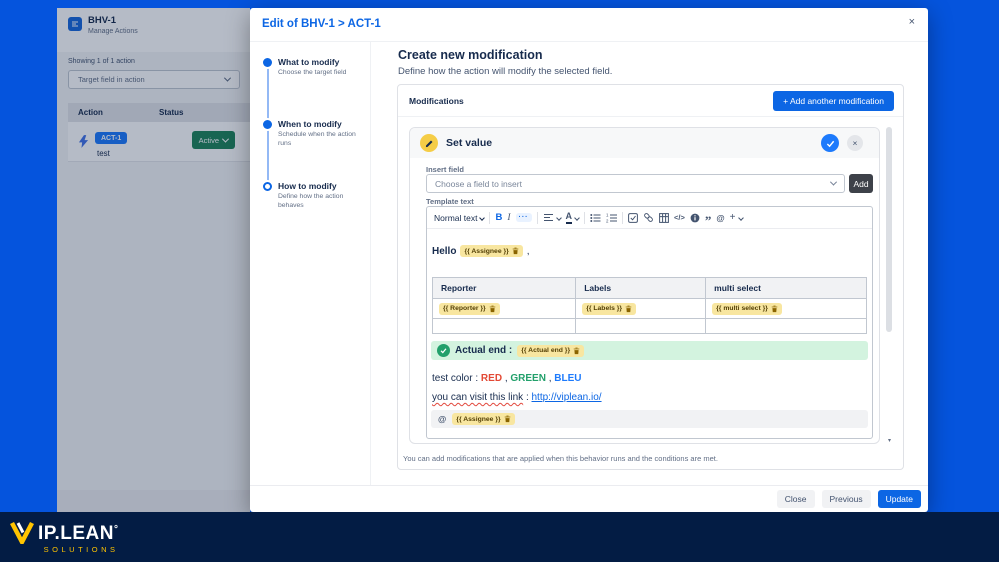  What do you see at coordinates (607, 215) in the screenshot?
I see `svg-text: 1` at bounding box center [607, 215].